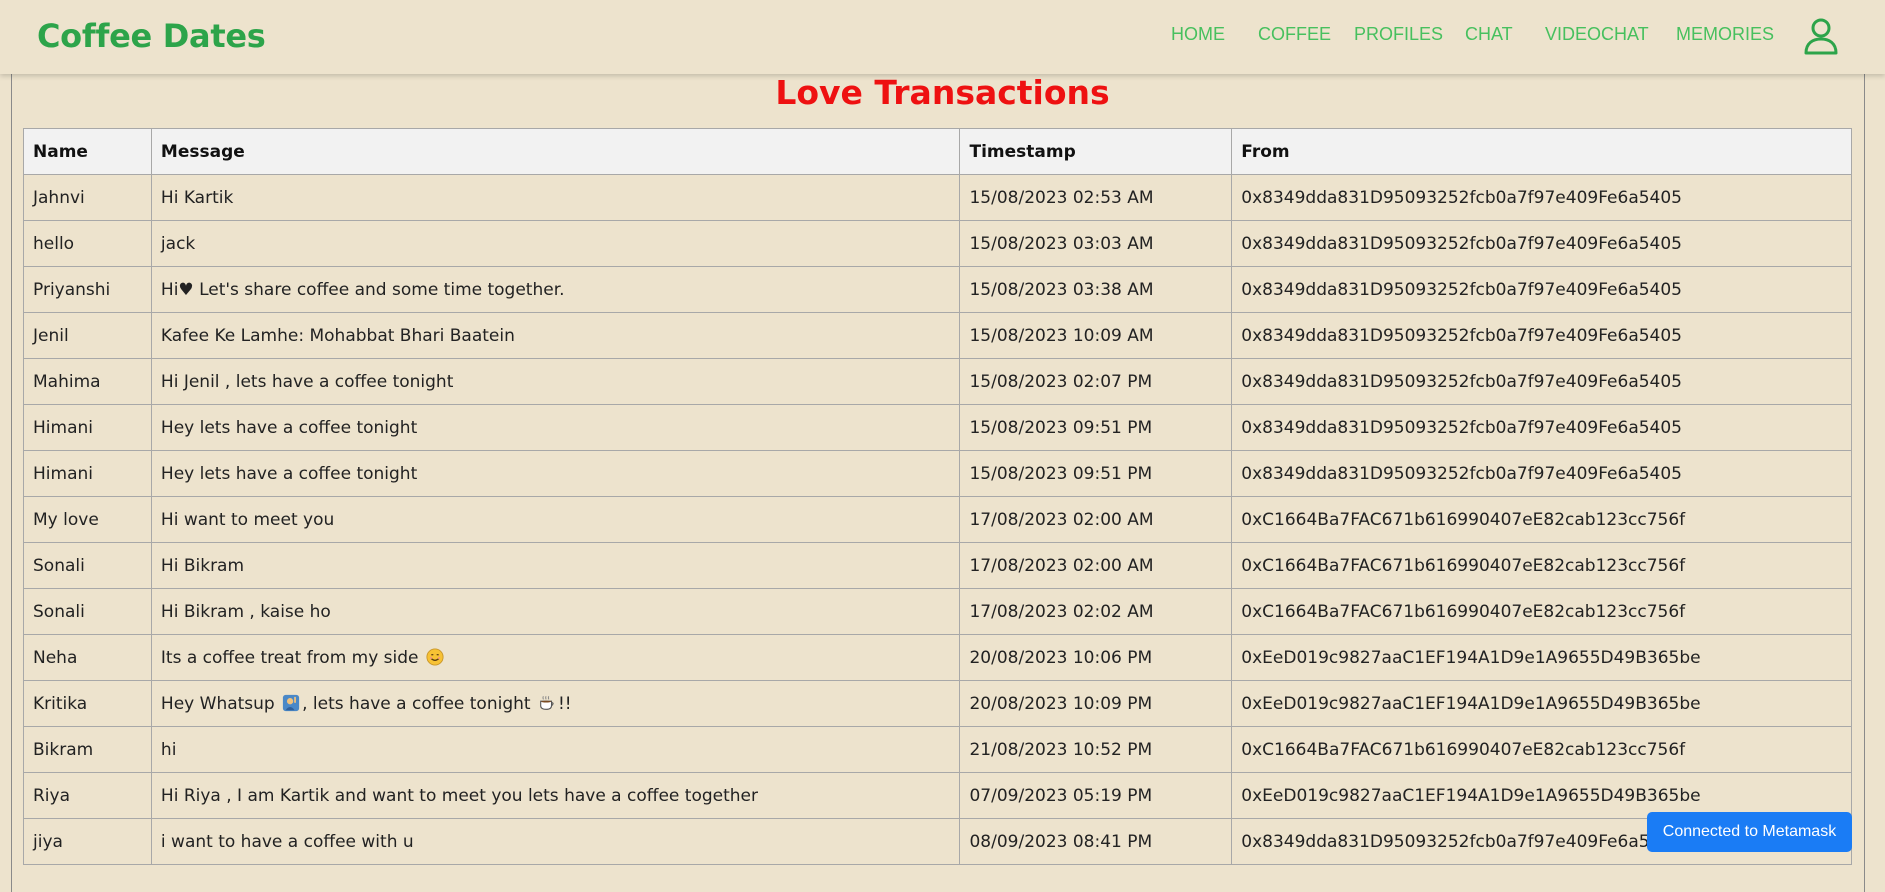  What do you see at coordinates (87, 243) in the screenshot?
I see `cell-name: hello` at bounding box center [87, 243].